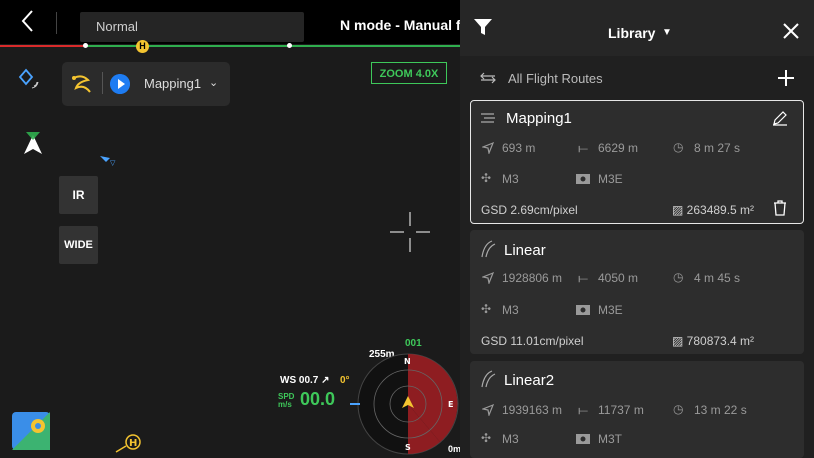 This screenshot has width=814, height=458. Describe the element at coordinates (28, 21) in the screenshot. I see `back-icon` at that location.